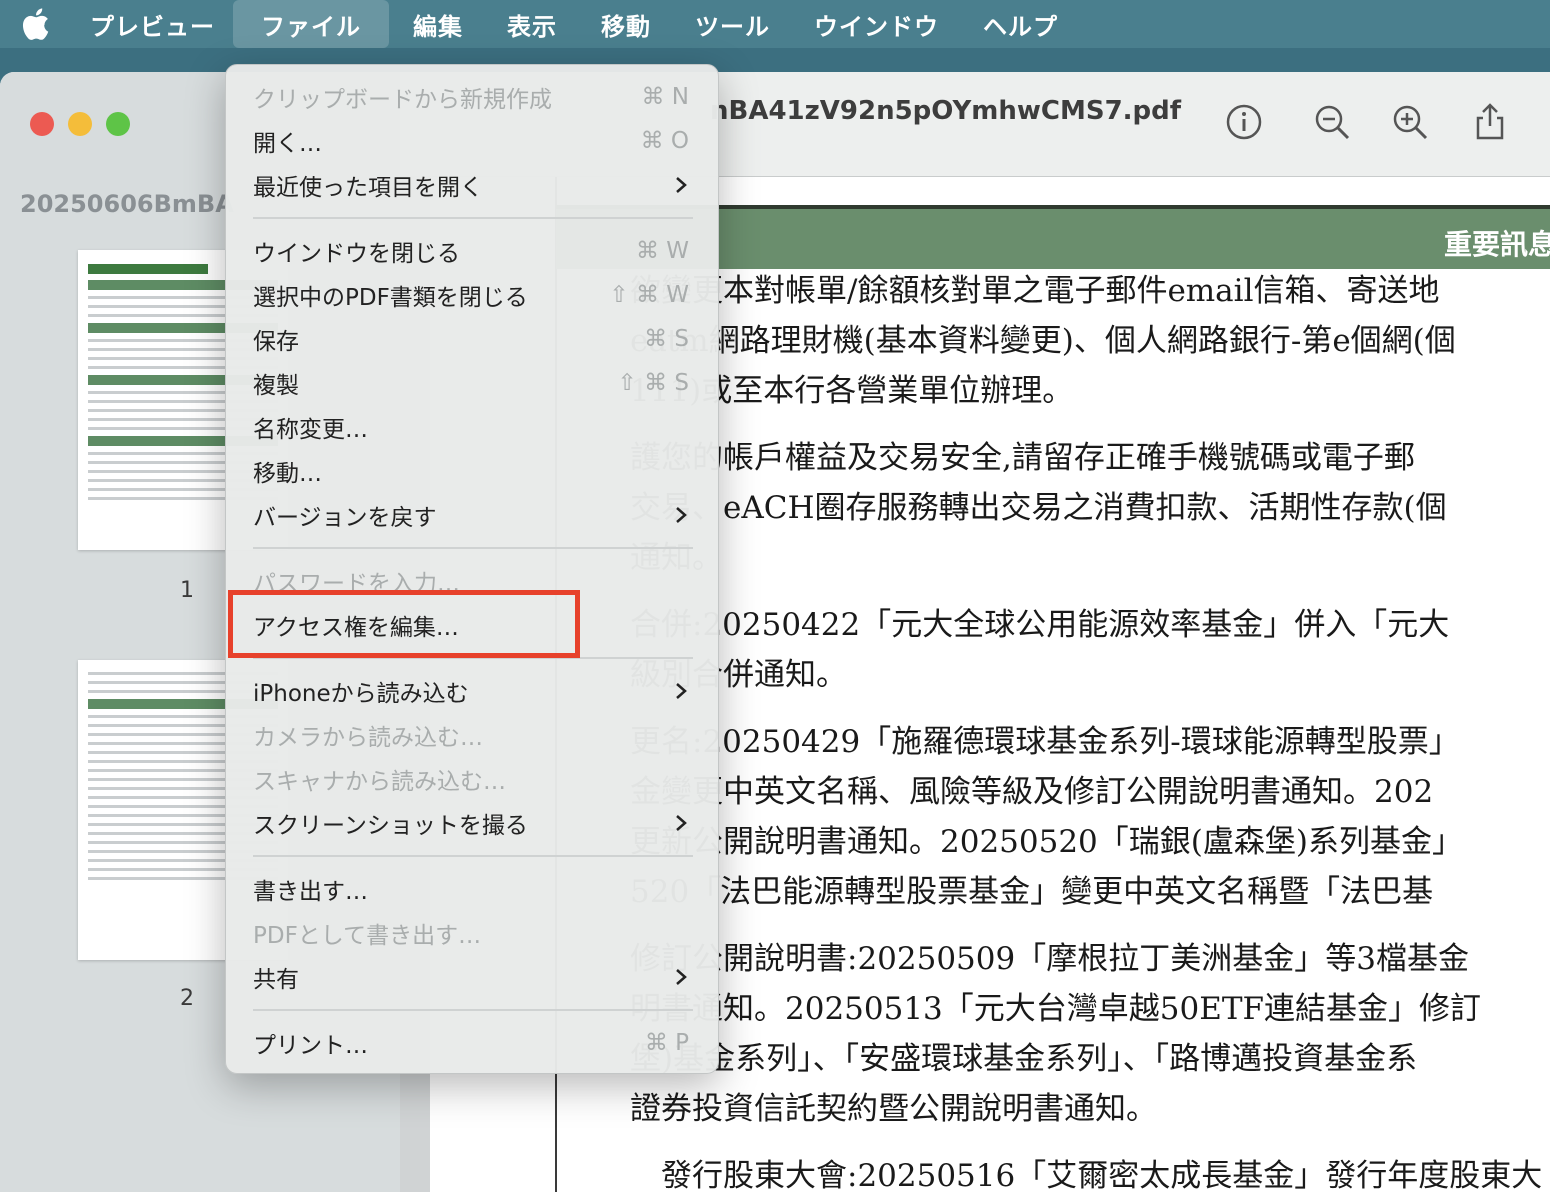 The image size is (1550, 1192). Describe the element at coordinates (665, 97) in the screenshot. I see `menu-item-shortcut: ⌘ N` at that location.